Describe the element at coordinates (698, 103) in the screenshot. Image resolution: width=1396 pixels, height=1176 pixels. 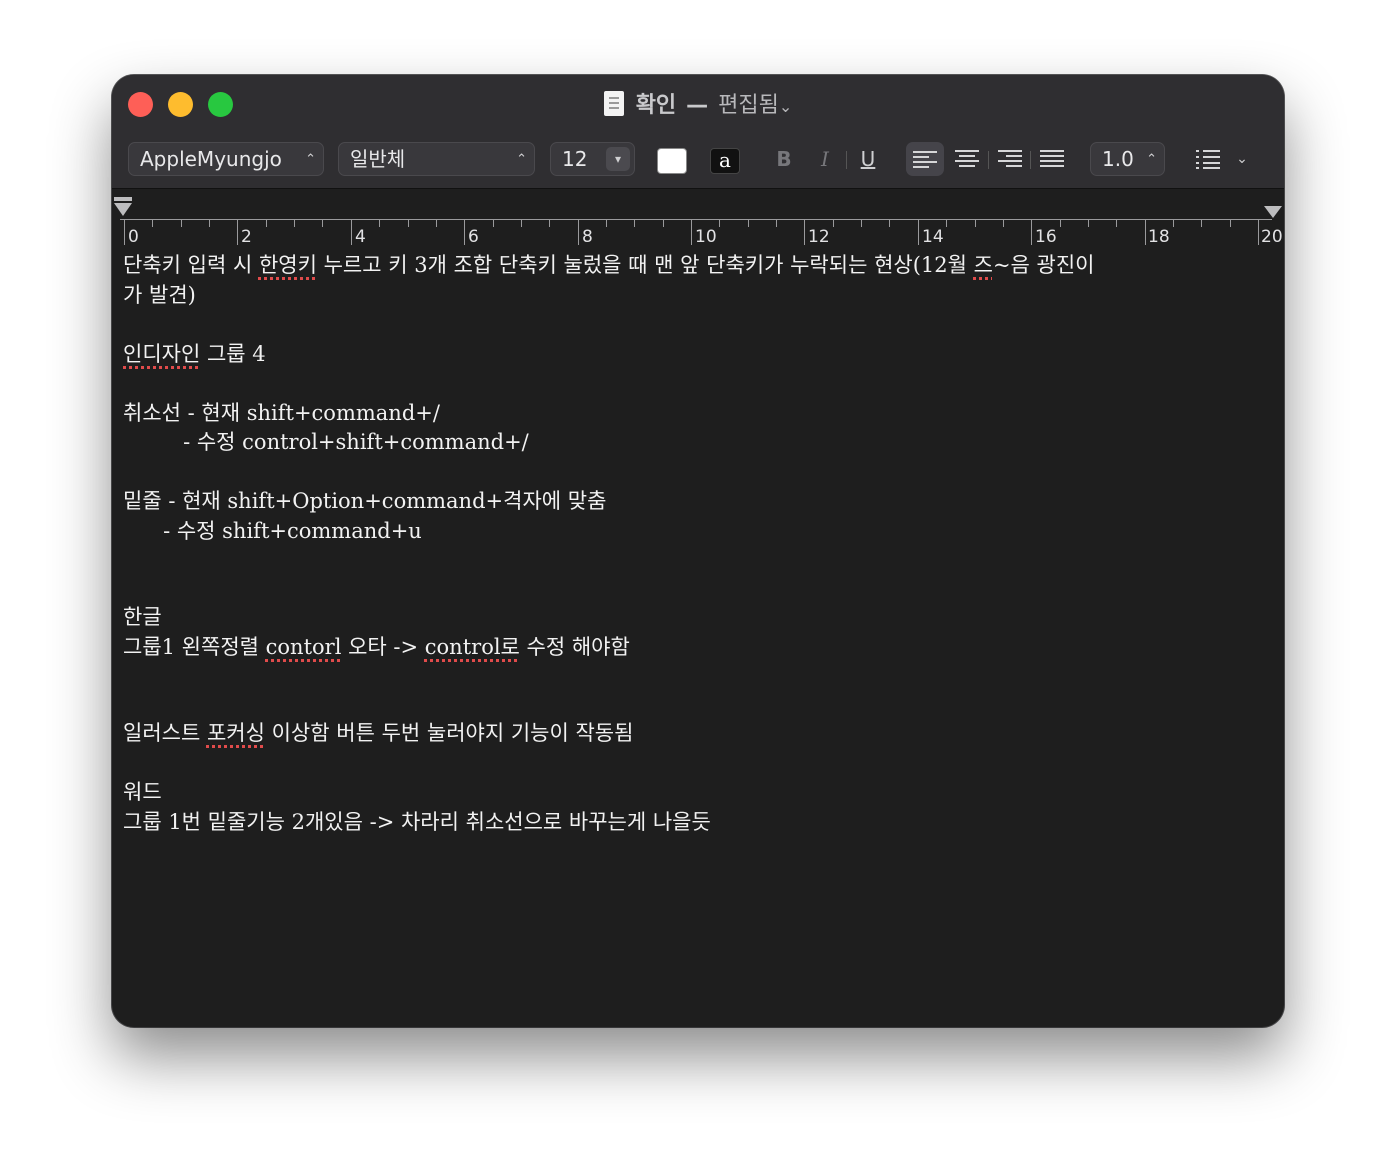
I see `window-title: 확인 — 편집됨⌄` at that location.